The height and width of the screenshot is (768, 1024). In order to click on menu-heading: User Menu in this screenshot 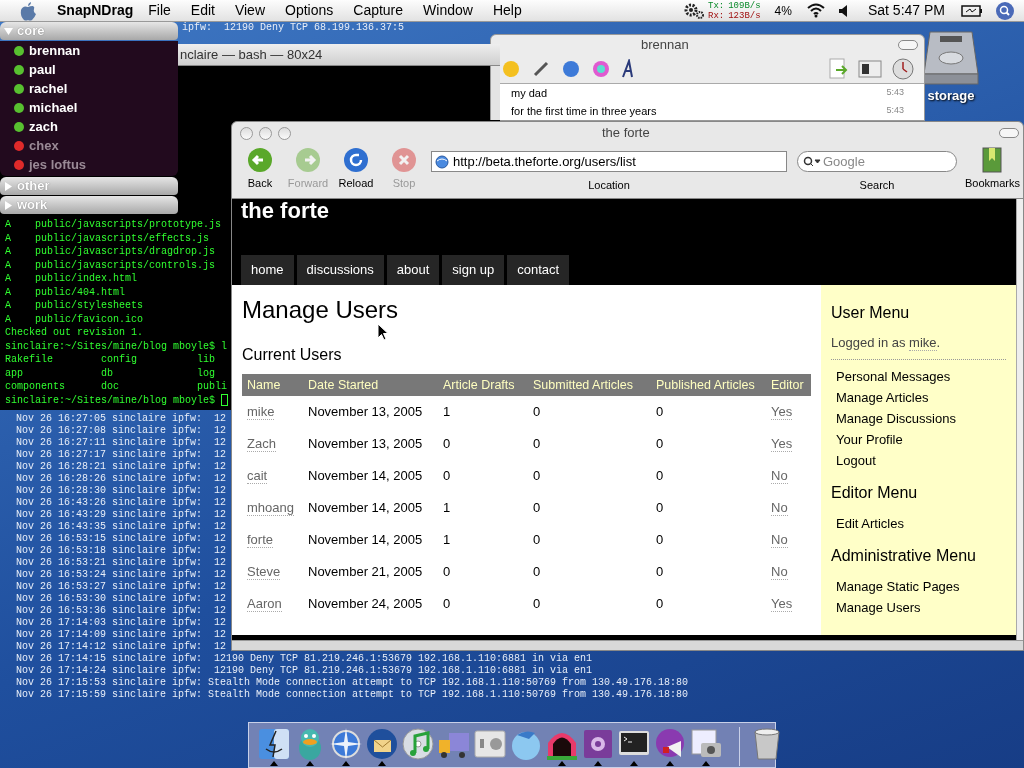, I will do `click(871, 313)`.